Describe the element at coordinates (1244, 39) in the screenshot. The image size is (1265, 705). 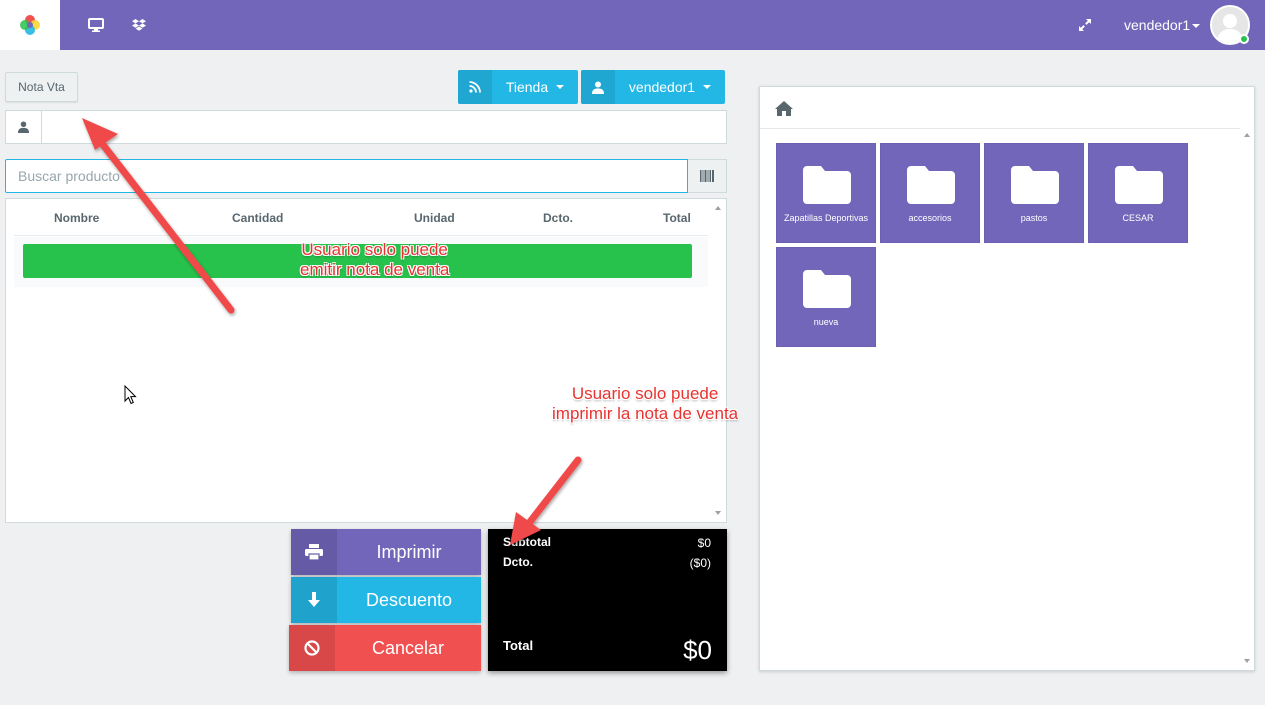
I see `online-status-dot` at that location.